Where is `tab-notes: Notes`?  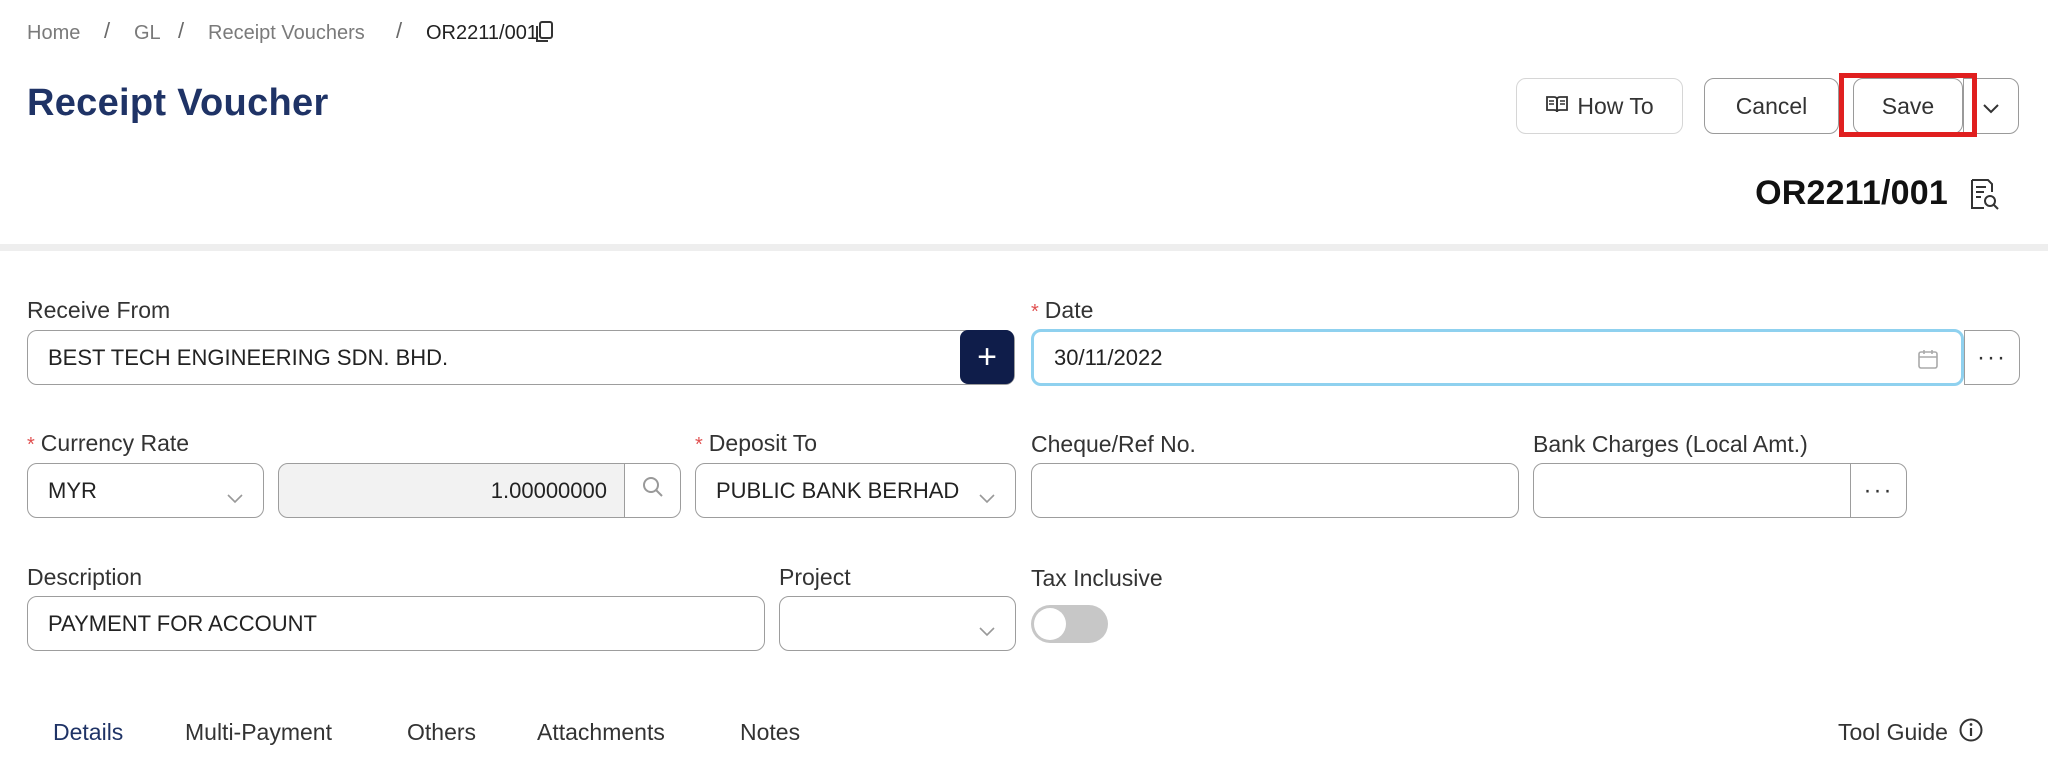 tab-notes: Notes is located at coordinates (770, 732).